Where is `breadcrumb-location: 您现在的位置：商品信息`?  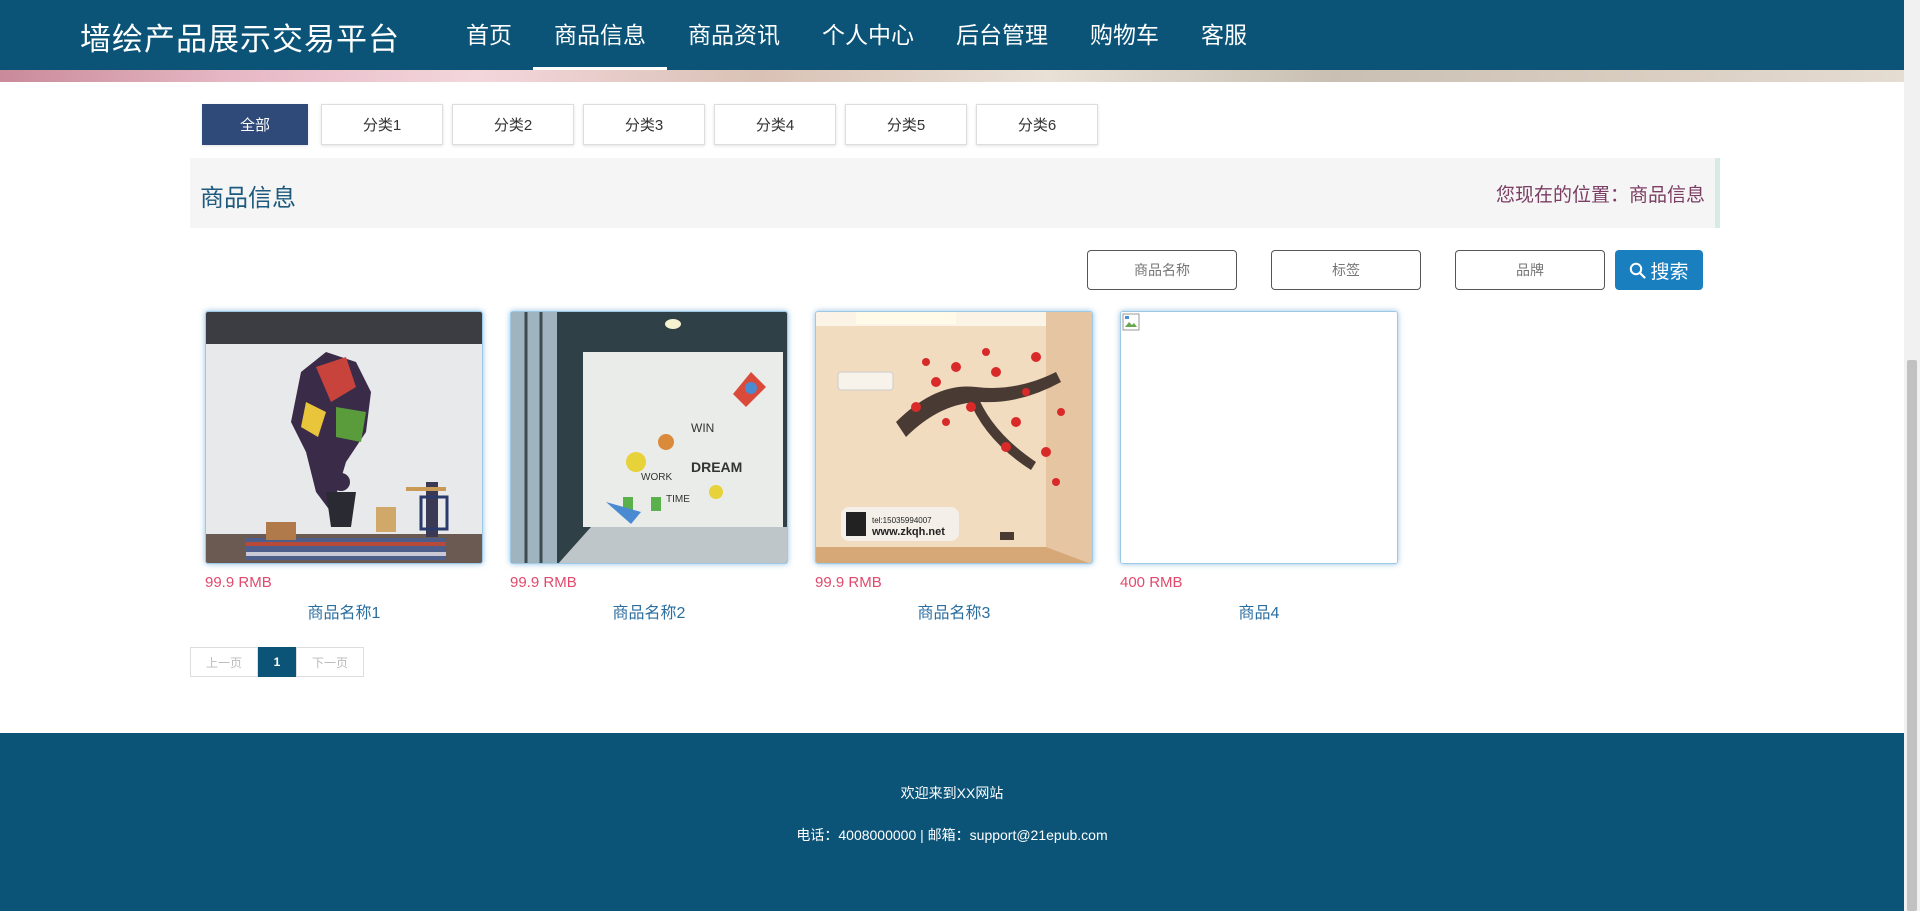
breadcrumb-location: 您现在的位置：商品信息 is located at coordinates (1600, 195).